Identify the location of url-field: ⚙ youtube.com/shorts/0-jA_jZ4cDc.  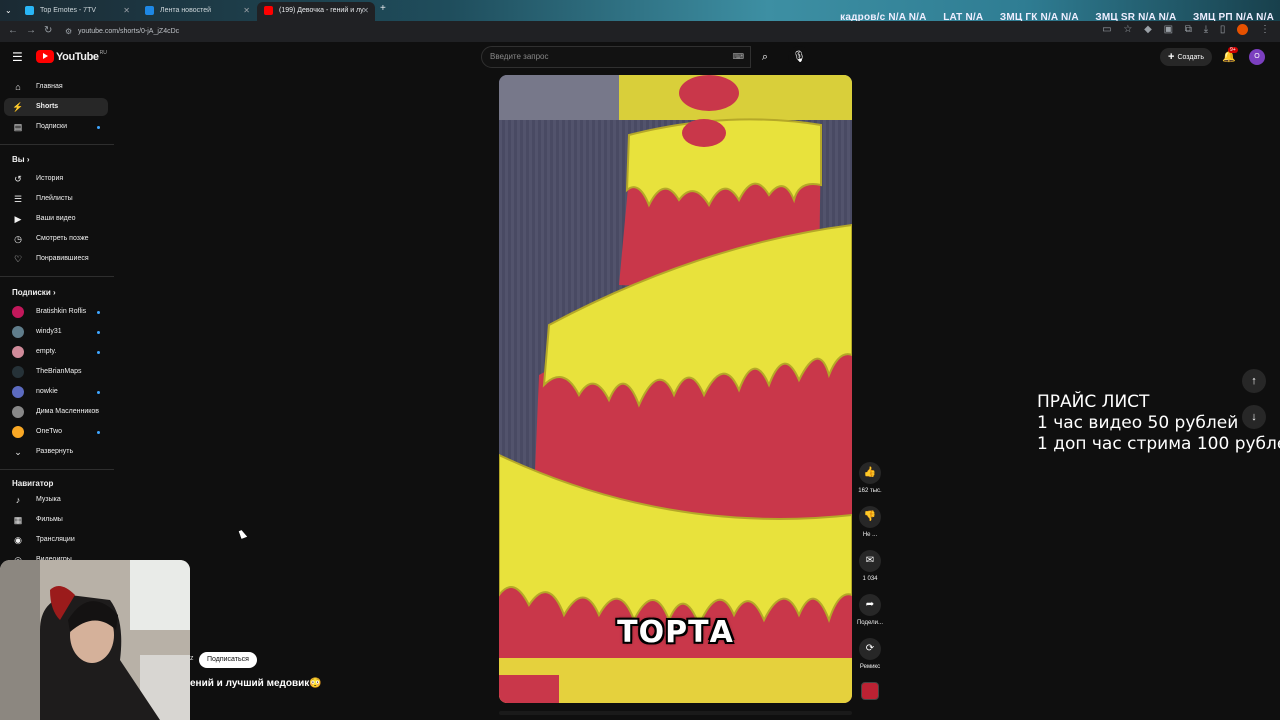
(587, 31).